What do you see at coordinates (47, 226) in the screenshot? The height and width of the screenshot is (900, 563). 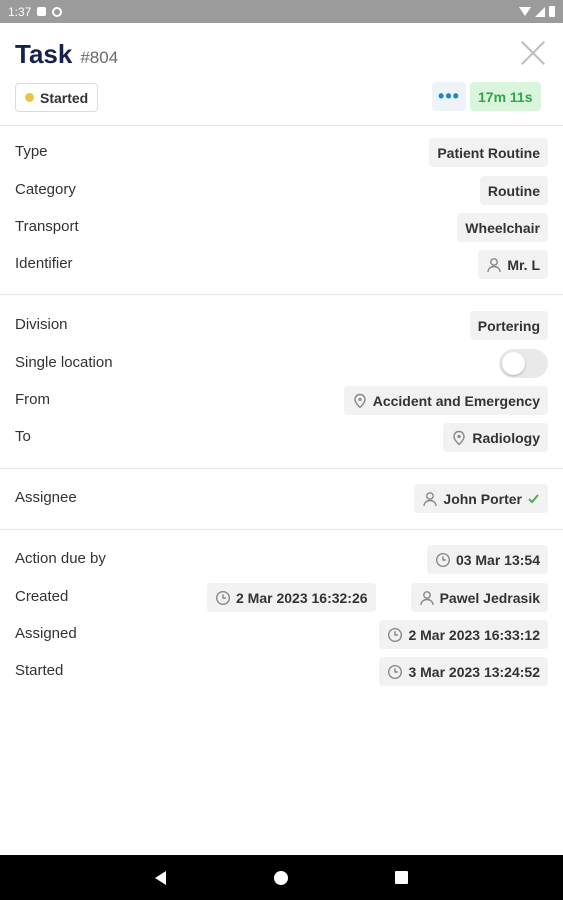 I see `transport-label: Transport` at bounding box center [47, 226].